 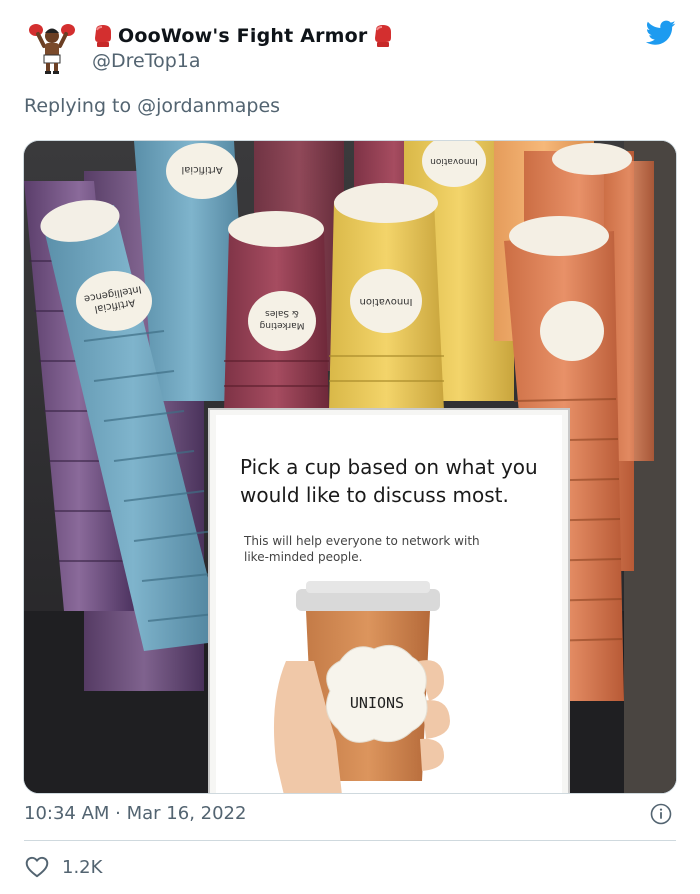 What do you see at coordinates (81, 106) in the screenshot?
I see `replying-prefix: Replying to` at bounding box center [81, 106].